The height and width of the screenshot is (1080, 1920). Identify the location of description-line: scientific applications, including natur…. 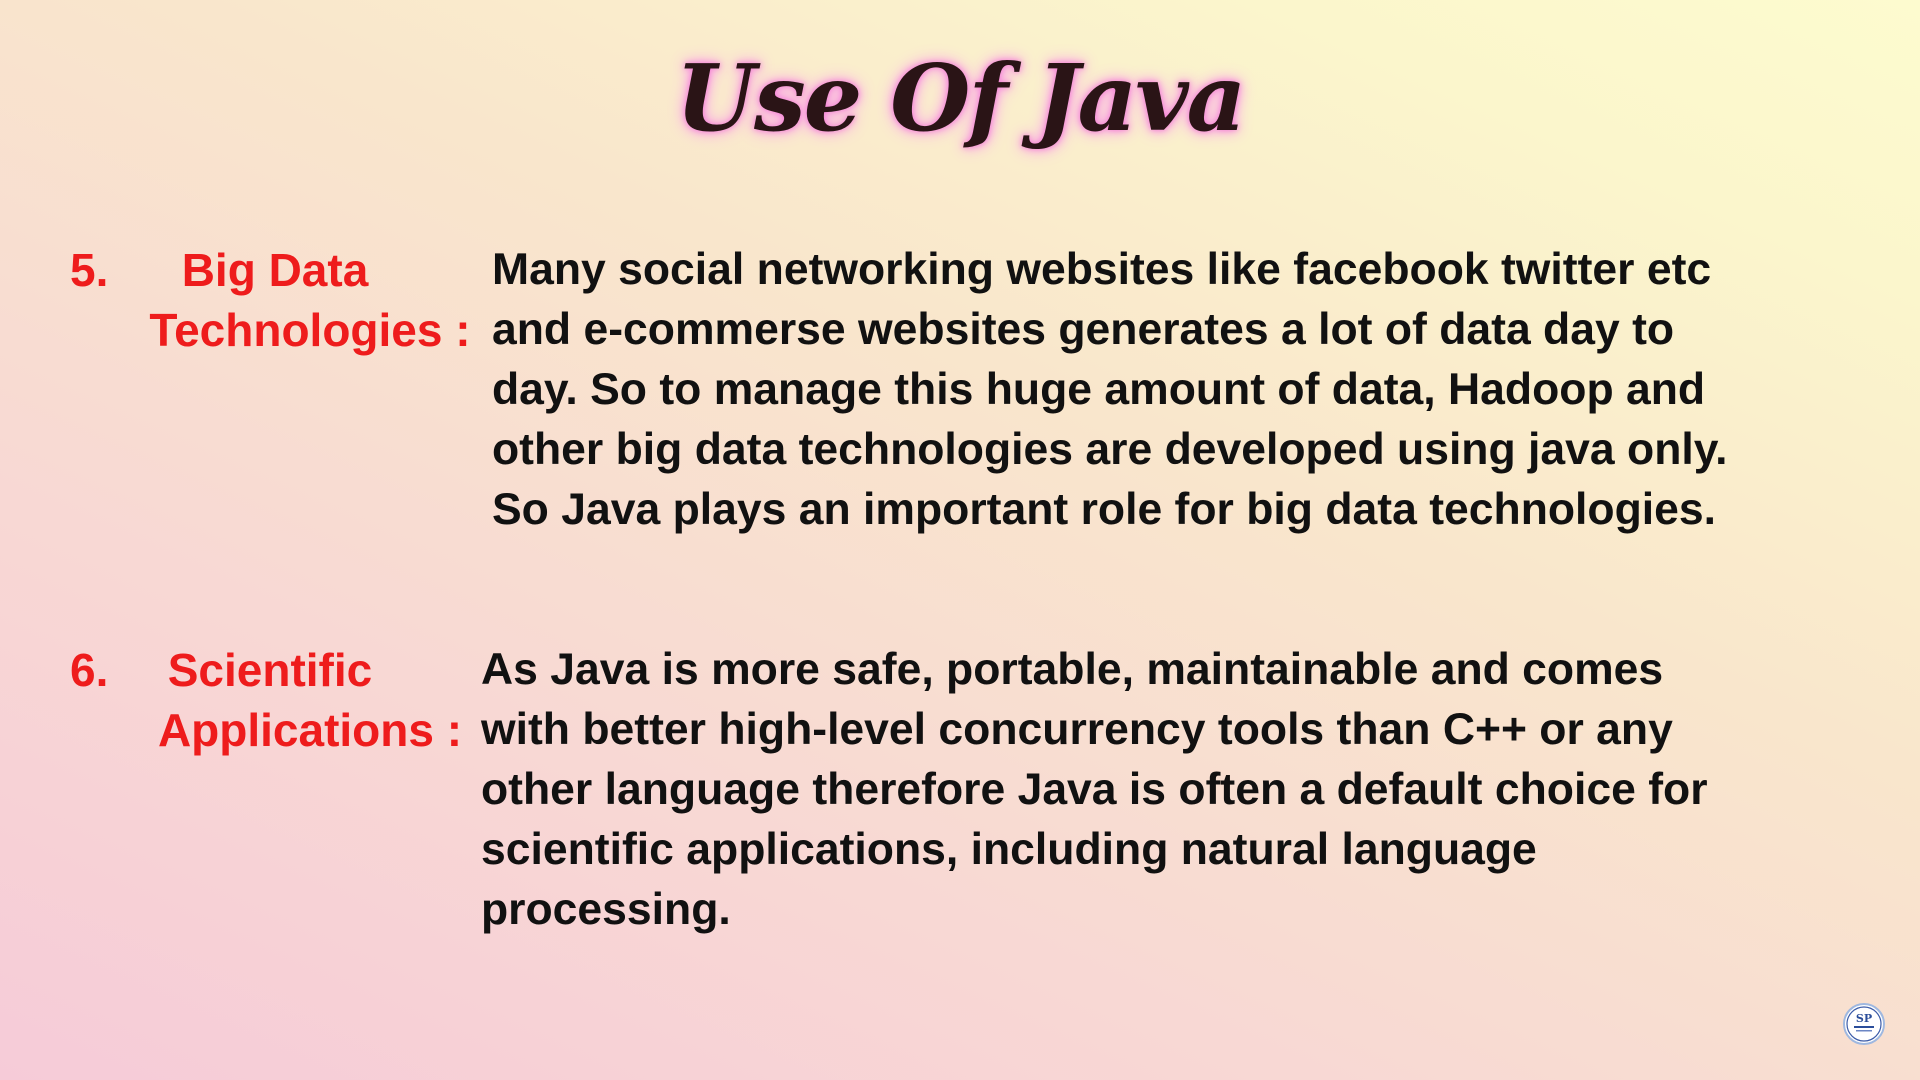
(1009, 849).